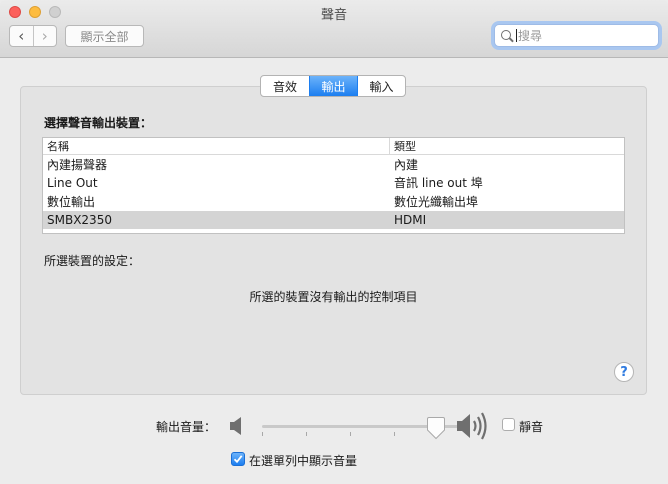 Image resolution: width=668 pixels, height=484 pixels. What do you see at coordinates (474, 426) in the screenshot?
I see `speaker-high-icon` at bounding box center [474, 426].